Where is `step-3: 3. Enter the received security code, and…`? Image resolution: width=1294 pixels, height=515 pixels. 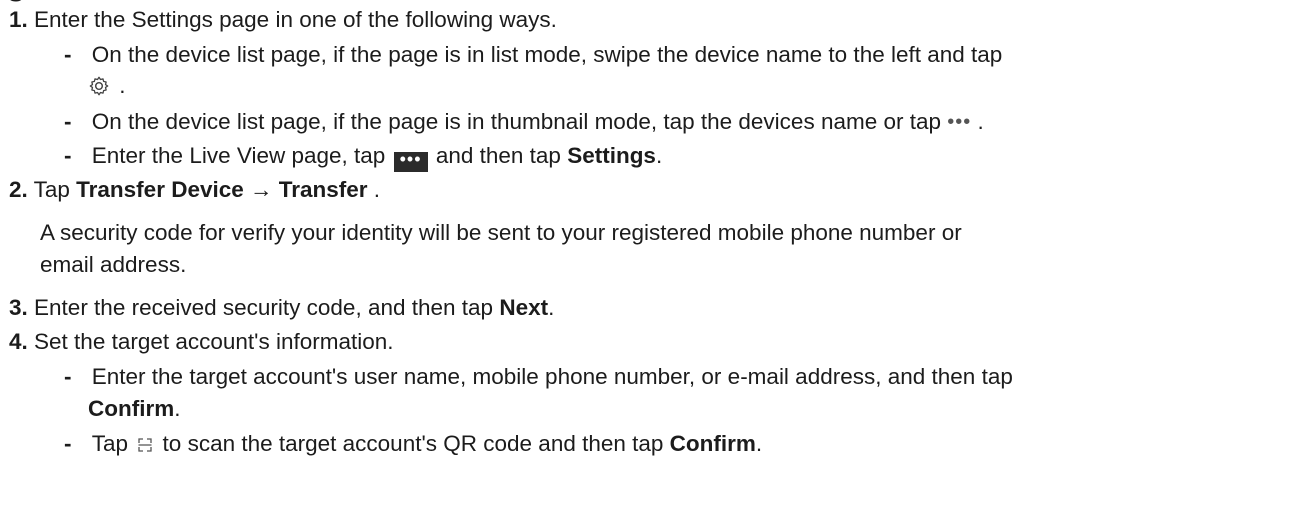 step-3: 3. Enter the received security code, and… is located at coordinates (281, 308).